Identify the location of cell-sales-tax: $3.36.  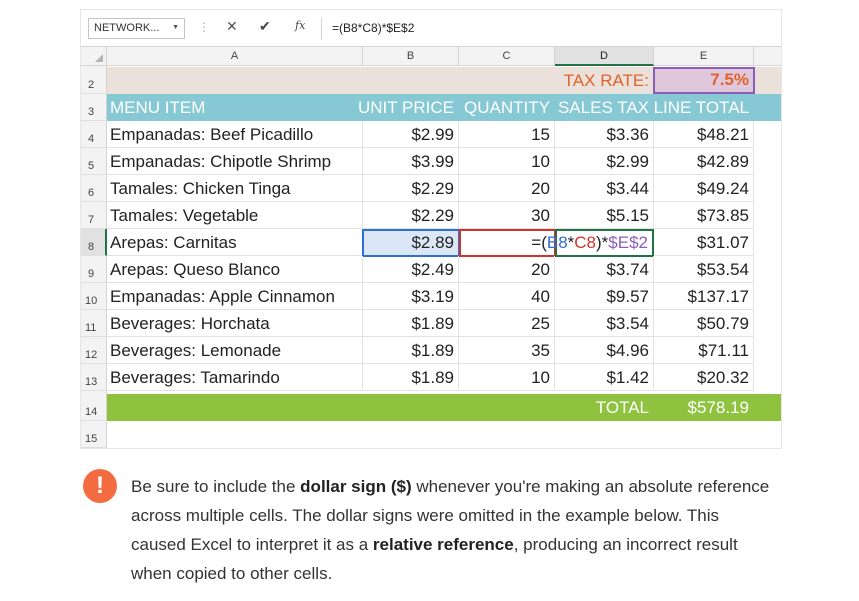
(604, 134).